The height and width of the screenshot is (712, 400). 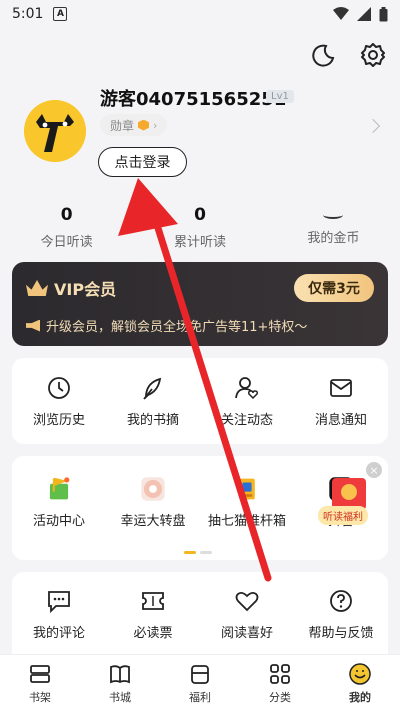 I want to click on tab-category: 分类, so click(x=280, y=683).